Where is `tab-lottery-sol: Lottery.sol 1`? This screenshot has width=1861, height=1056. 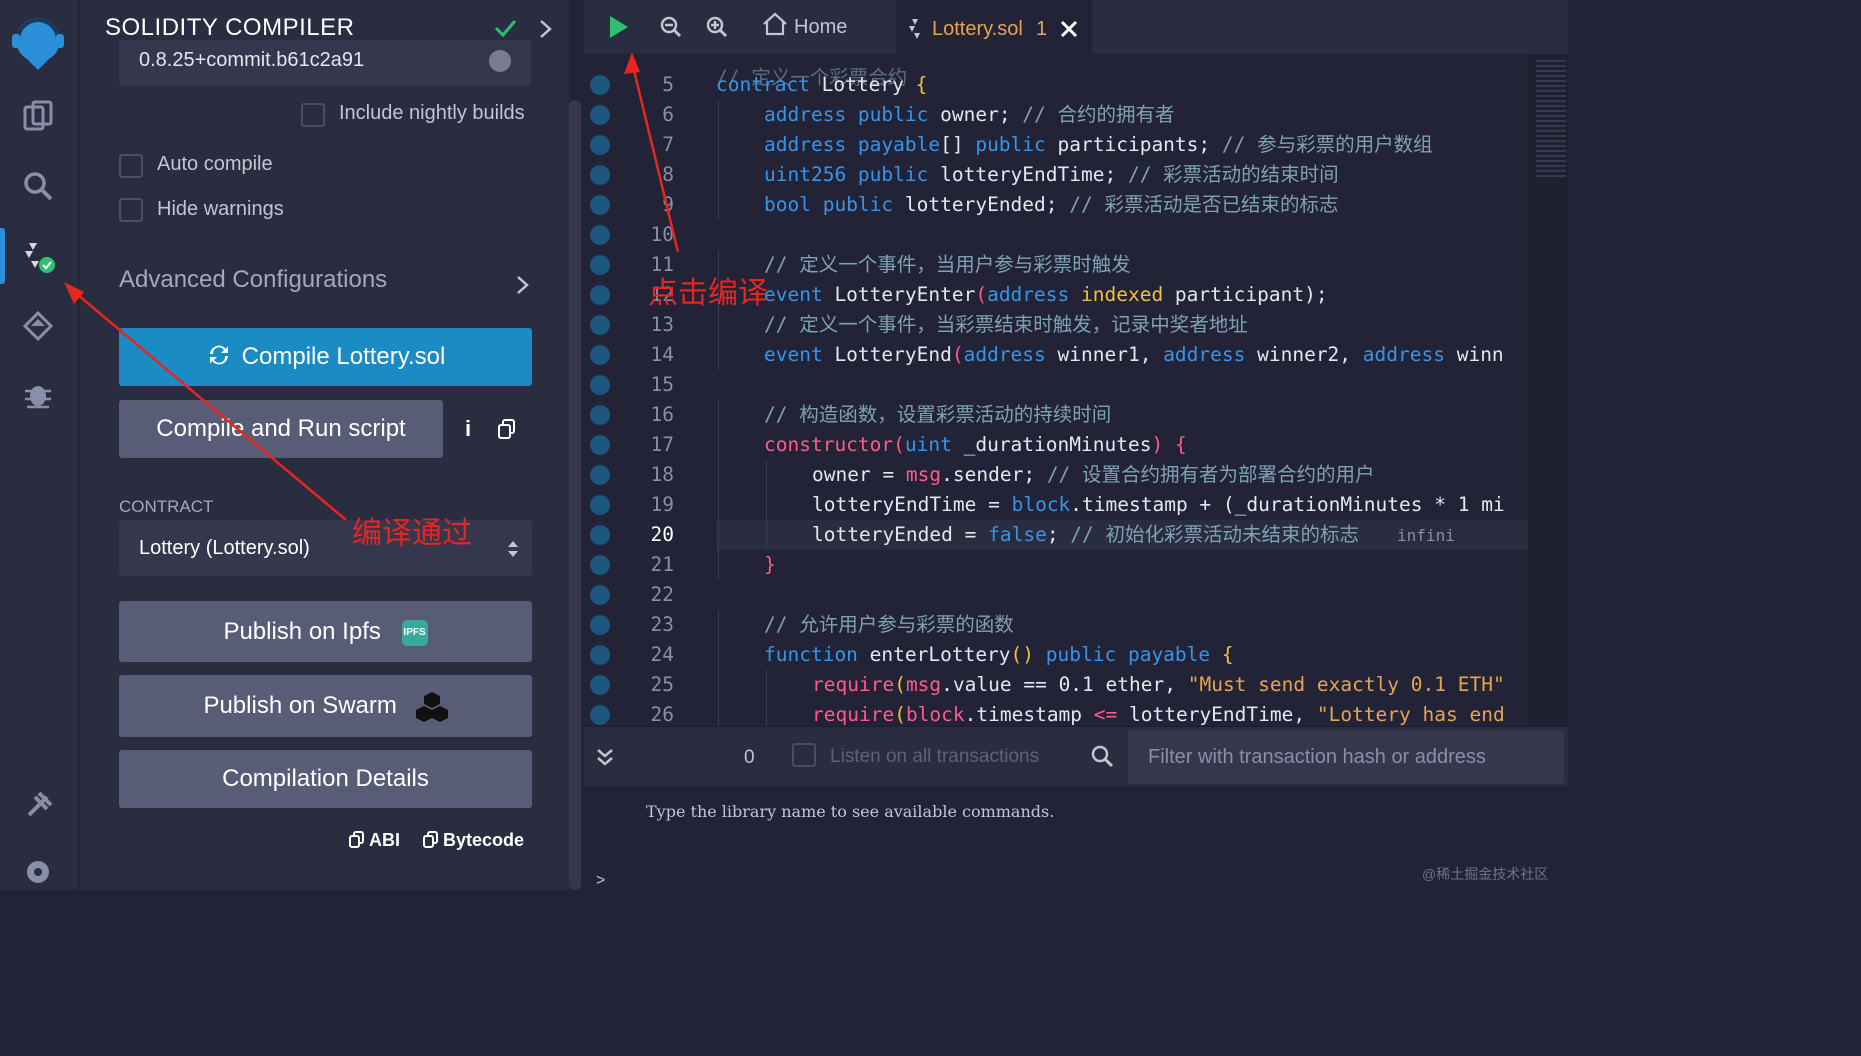 tab-lottery-sol: Lottery.sol 1 is located at coordinates (994, 28).